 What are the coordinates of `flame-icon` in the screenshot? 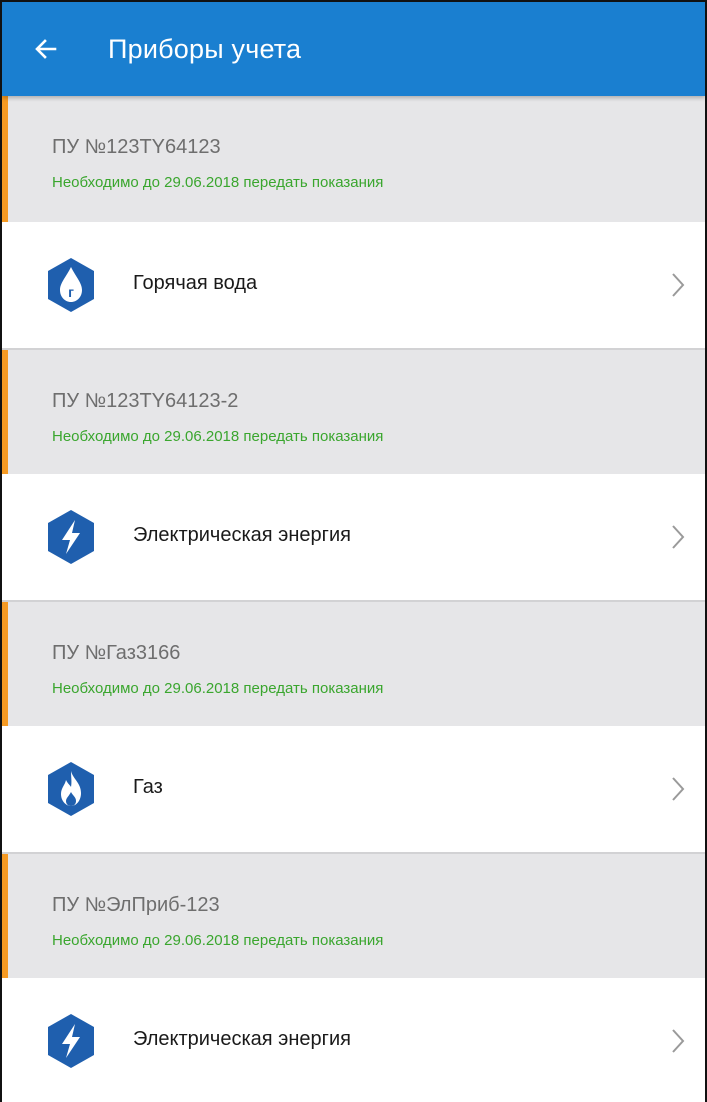 It's located at (71, 789).